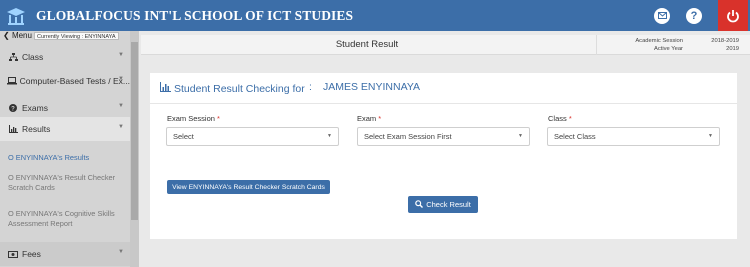 The width and height of the screenshot is (750, 267). I want to click on field-label-text: Exam, so click(367, 118).